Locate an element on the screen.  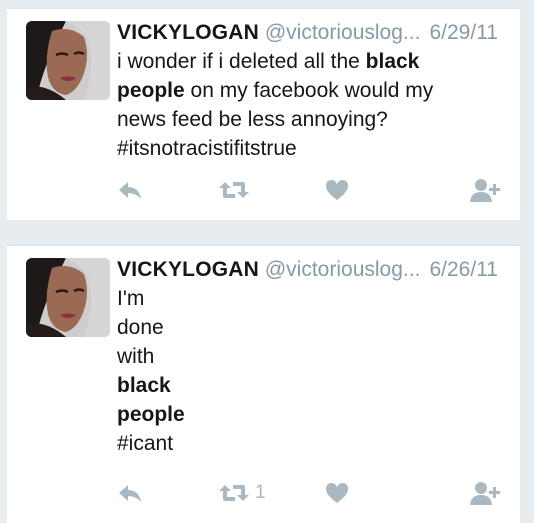
tweet-header: VICKYLOGAN @victoriouslog... 6/29/11 is located at coordinates (312, 33).